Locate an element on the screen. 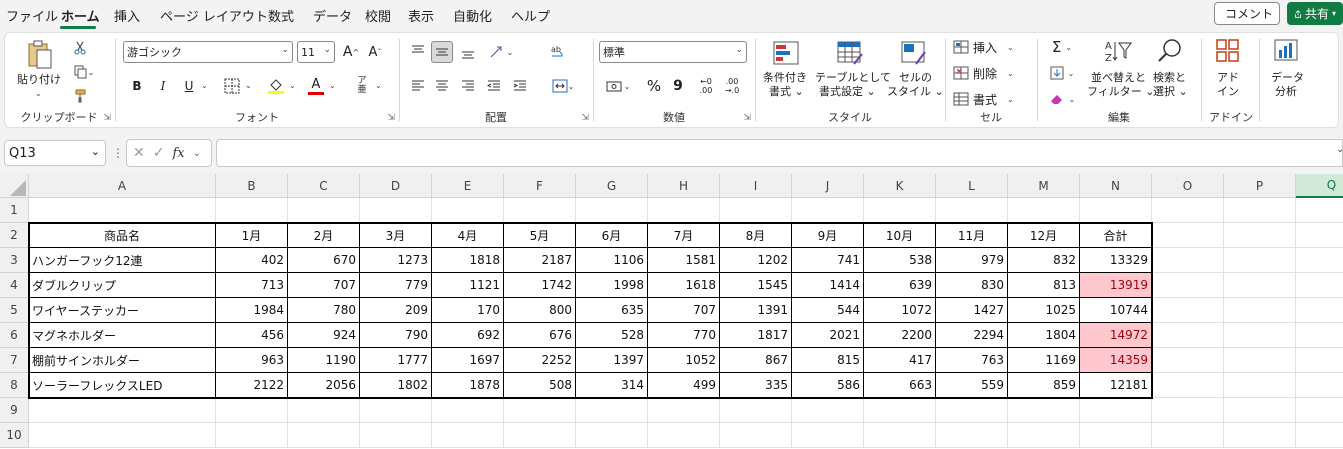 Image resolution: width=1343 pixels, height=449 pixels. month-value-cell: 1545 is located at coordinates (756, 285).